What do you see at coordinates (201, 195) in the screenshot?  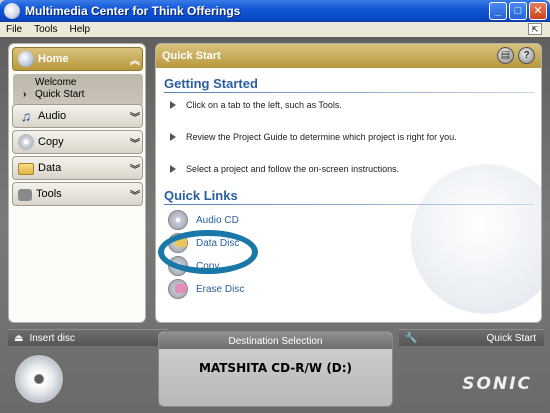 I see `quick-links-title: Quick Links` at bounding box center [201, 195].